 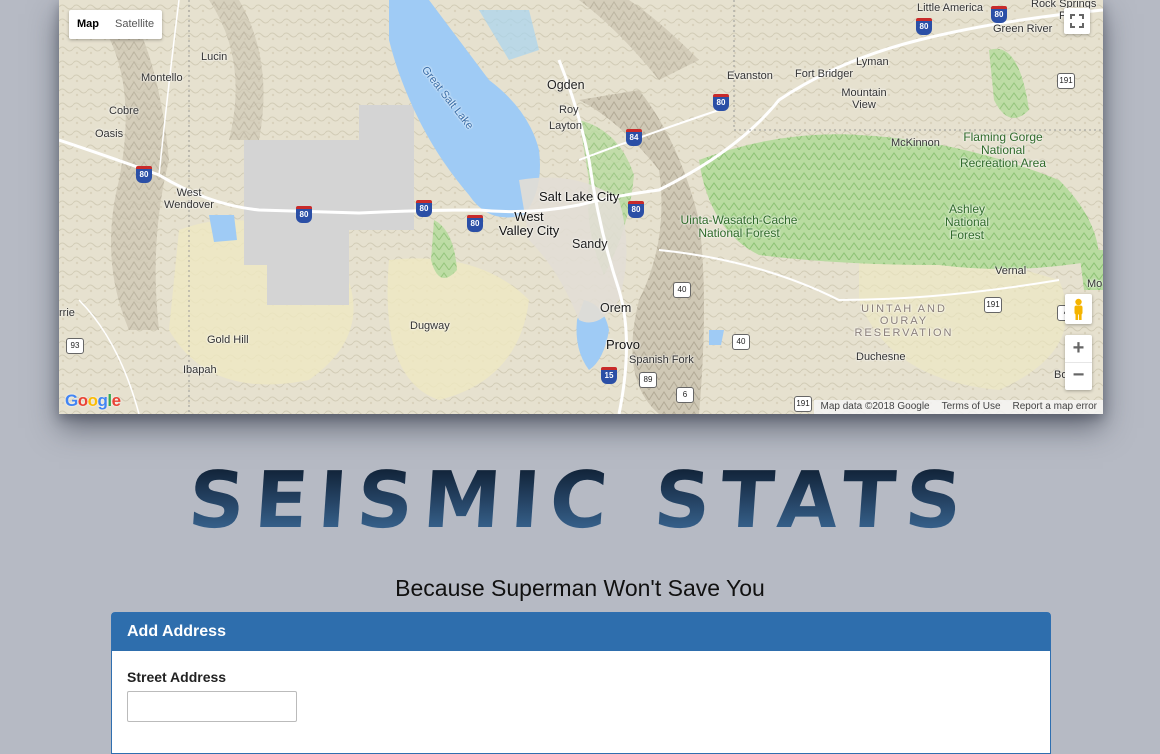 I want to click on panel-heading: Add Address, so click(x=581, y=632).